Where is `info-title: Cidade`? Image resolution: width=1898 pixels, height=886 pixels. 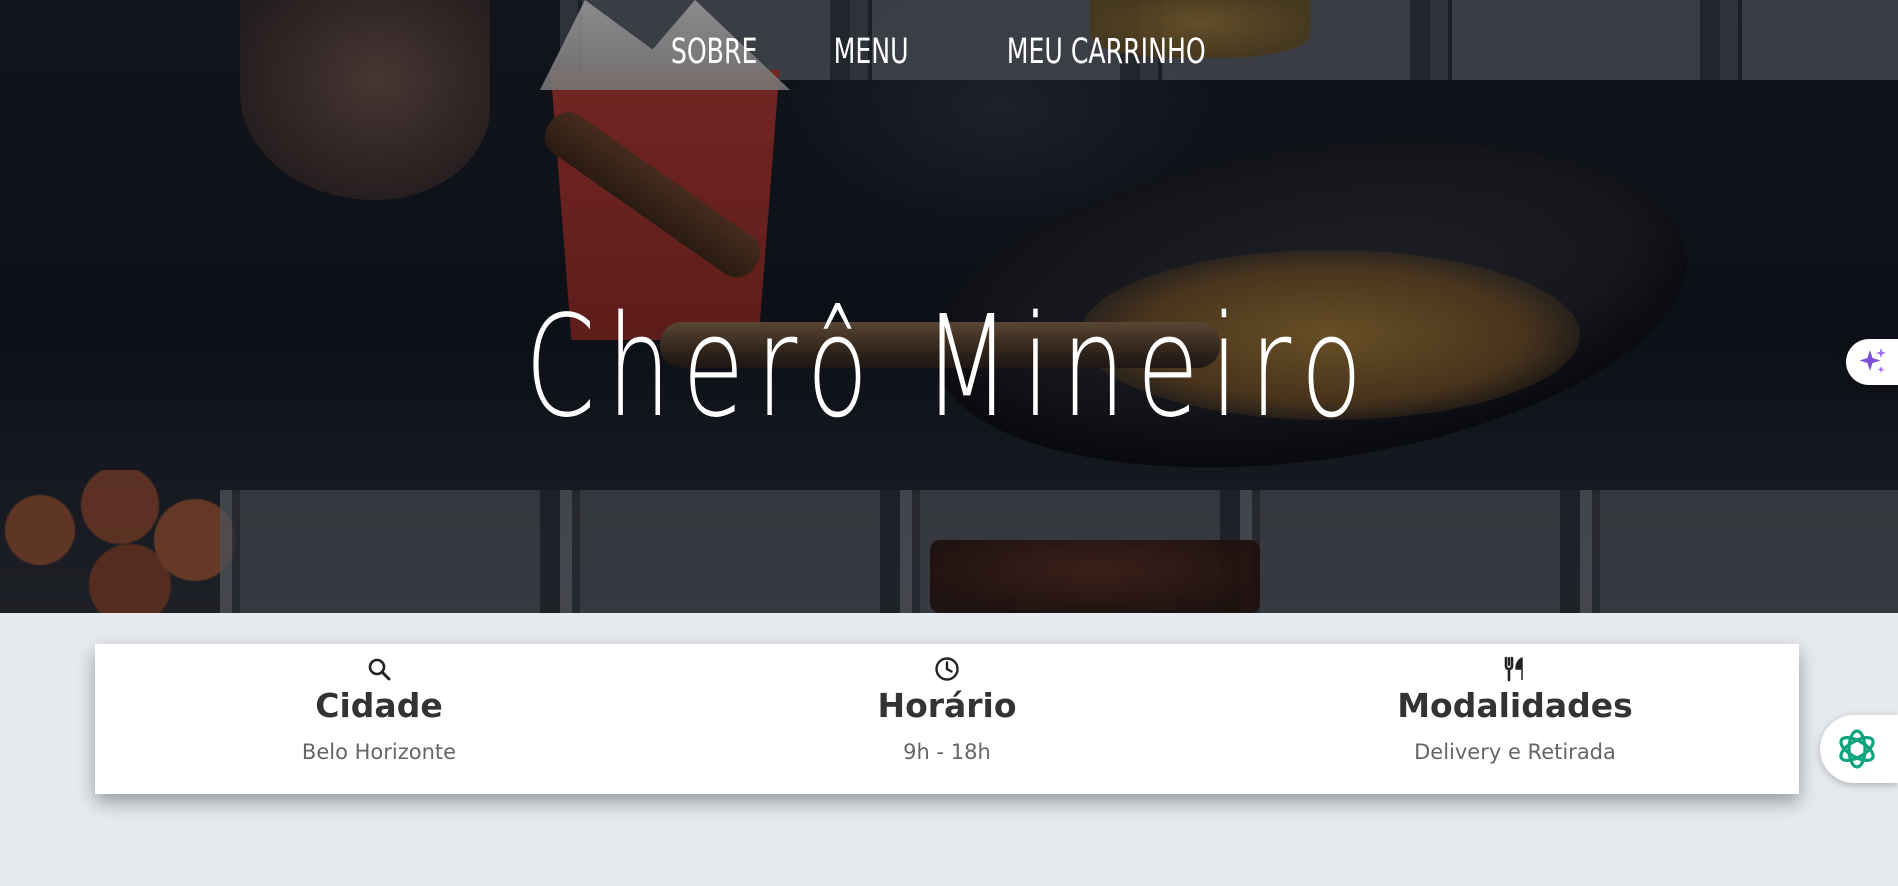 info-title: Cidade is located at coordinates (379, 705).